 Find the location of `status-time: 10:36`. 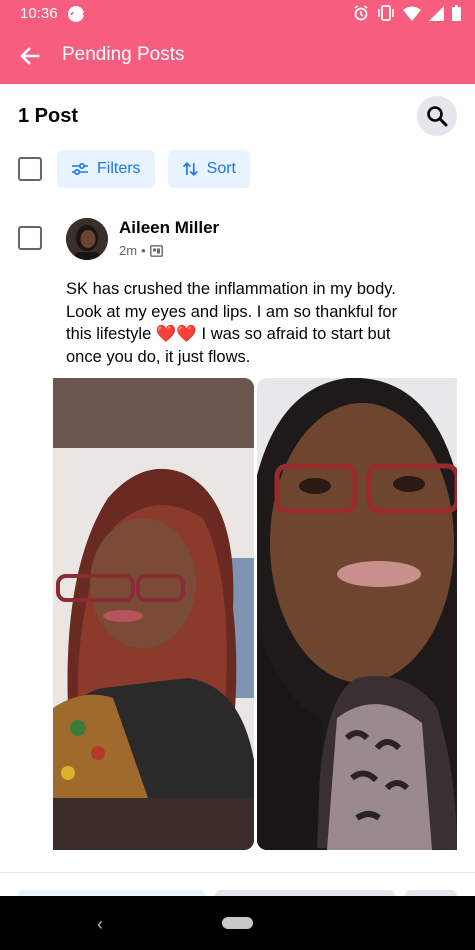

status-time: 10:36 is located at coordinates (39, 13).